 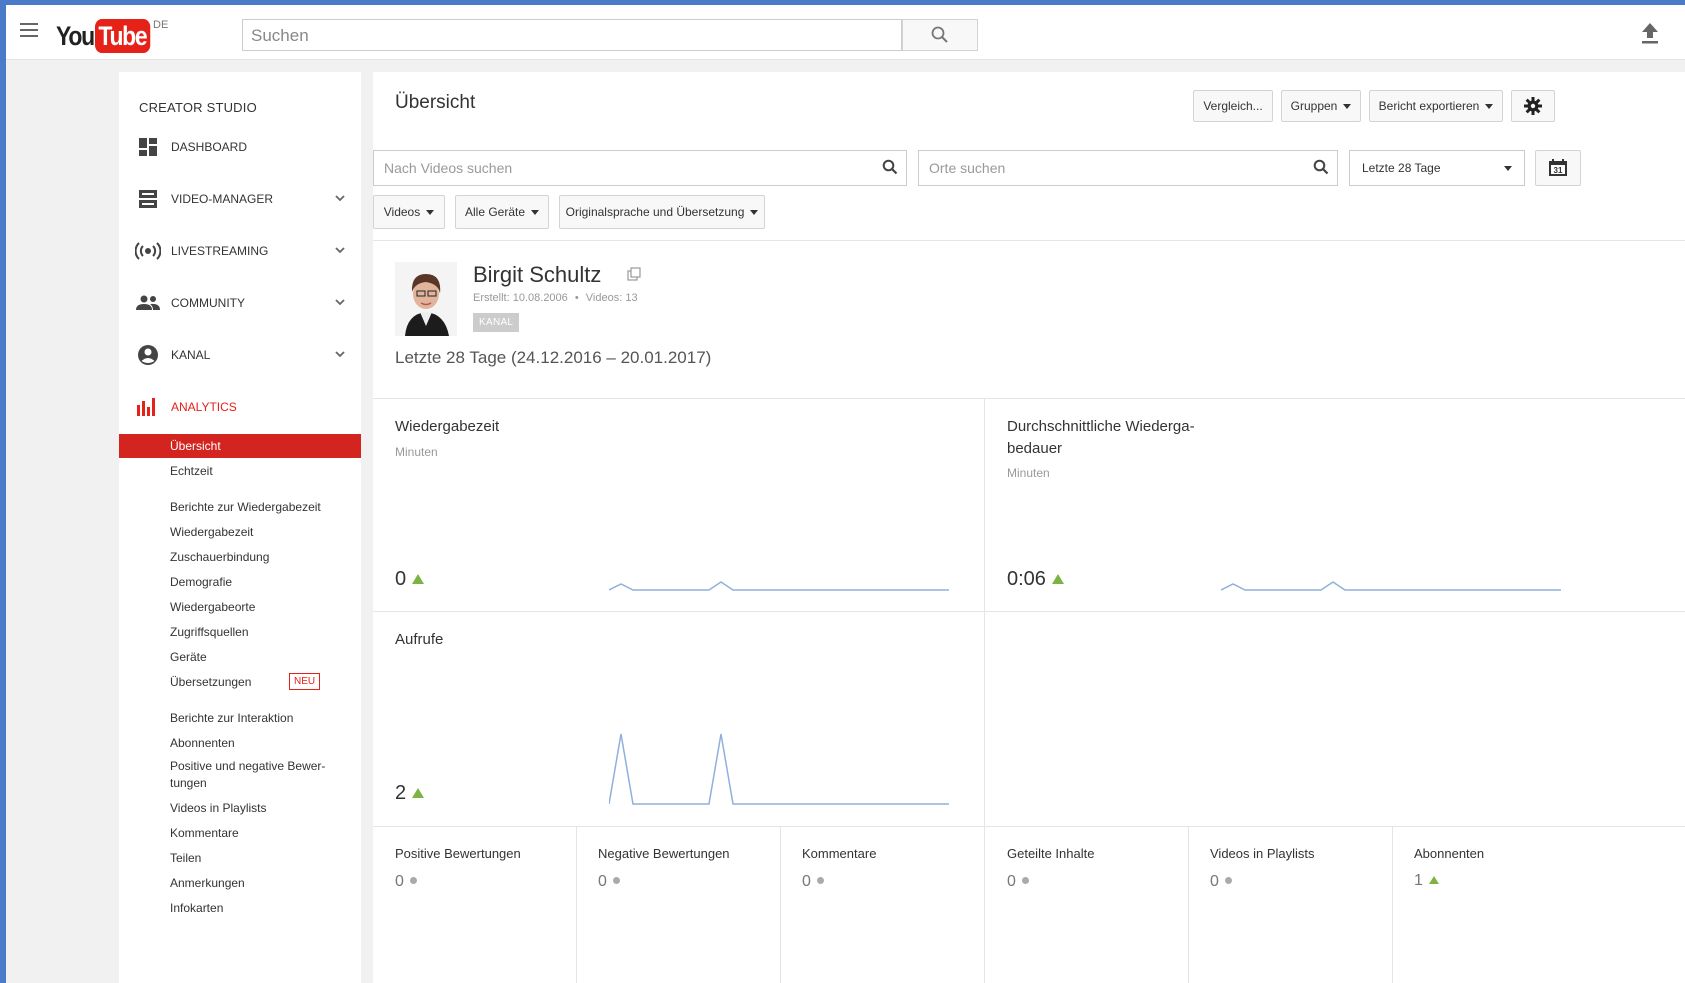 I want to click on stat-label-playlists: Videos in Playlists, so click(x=1262, y=853).